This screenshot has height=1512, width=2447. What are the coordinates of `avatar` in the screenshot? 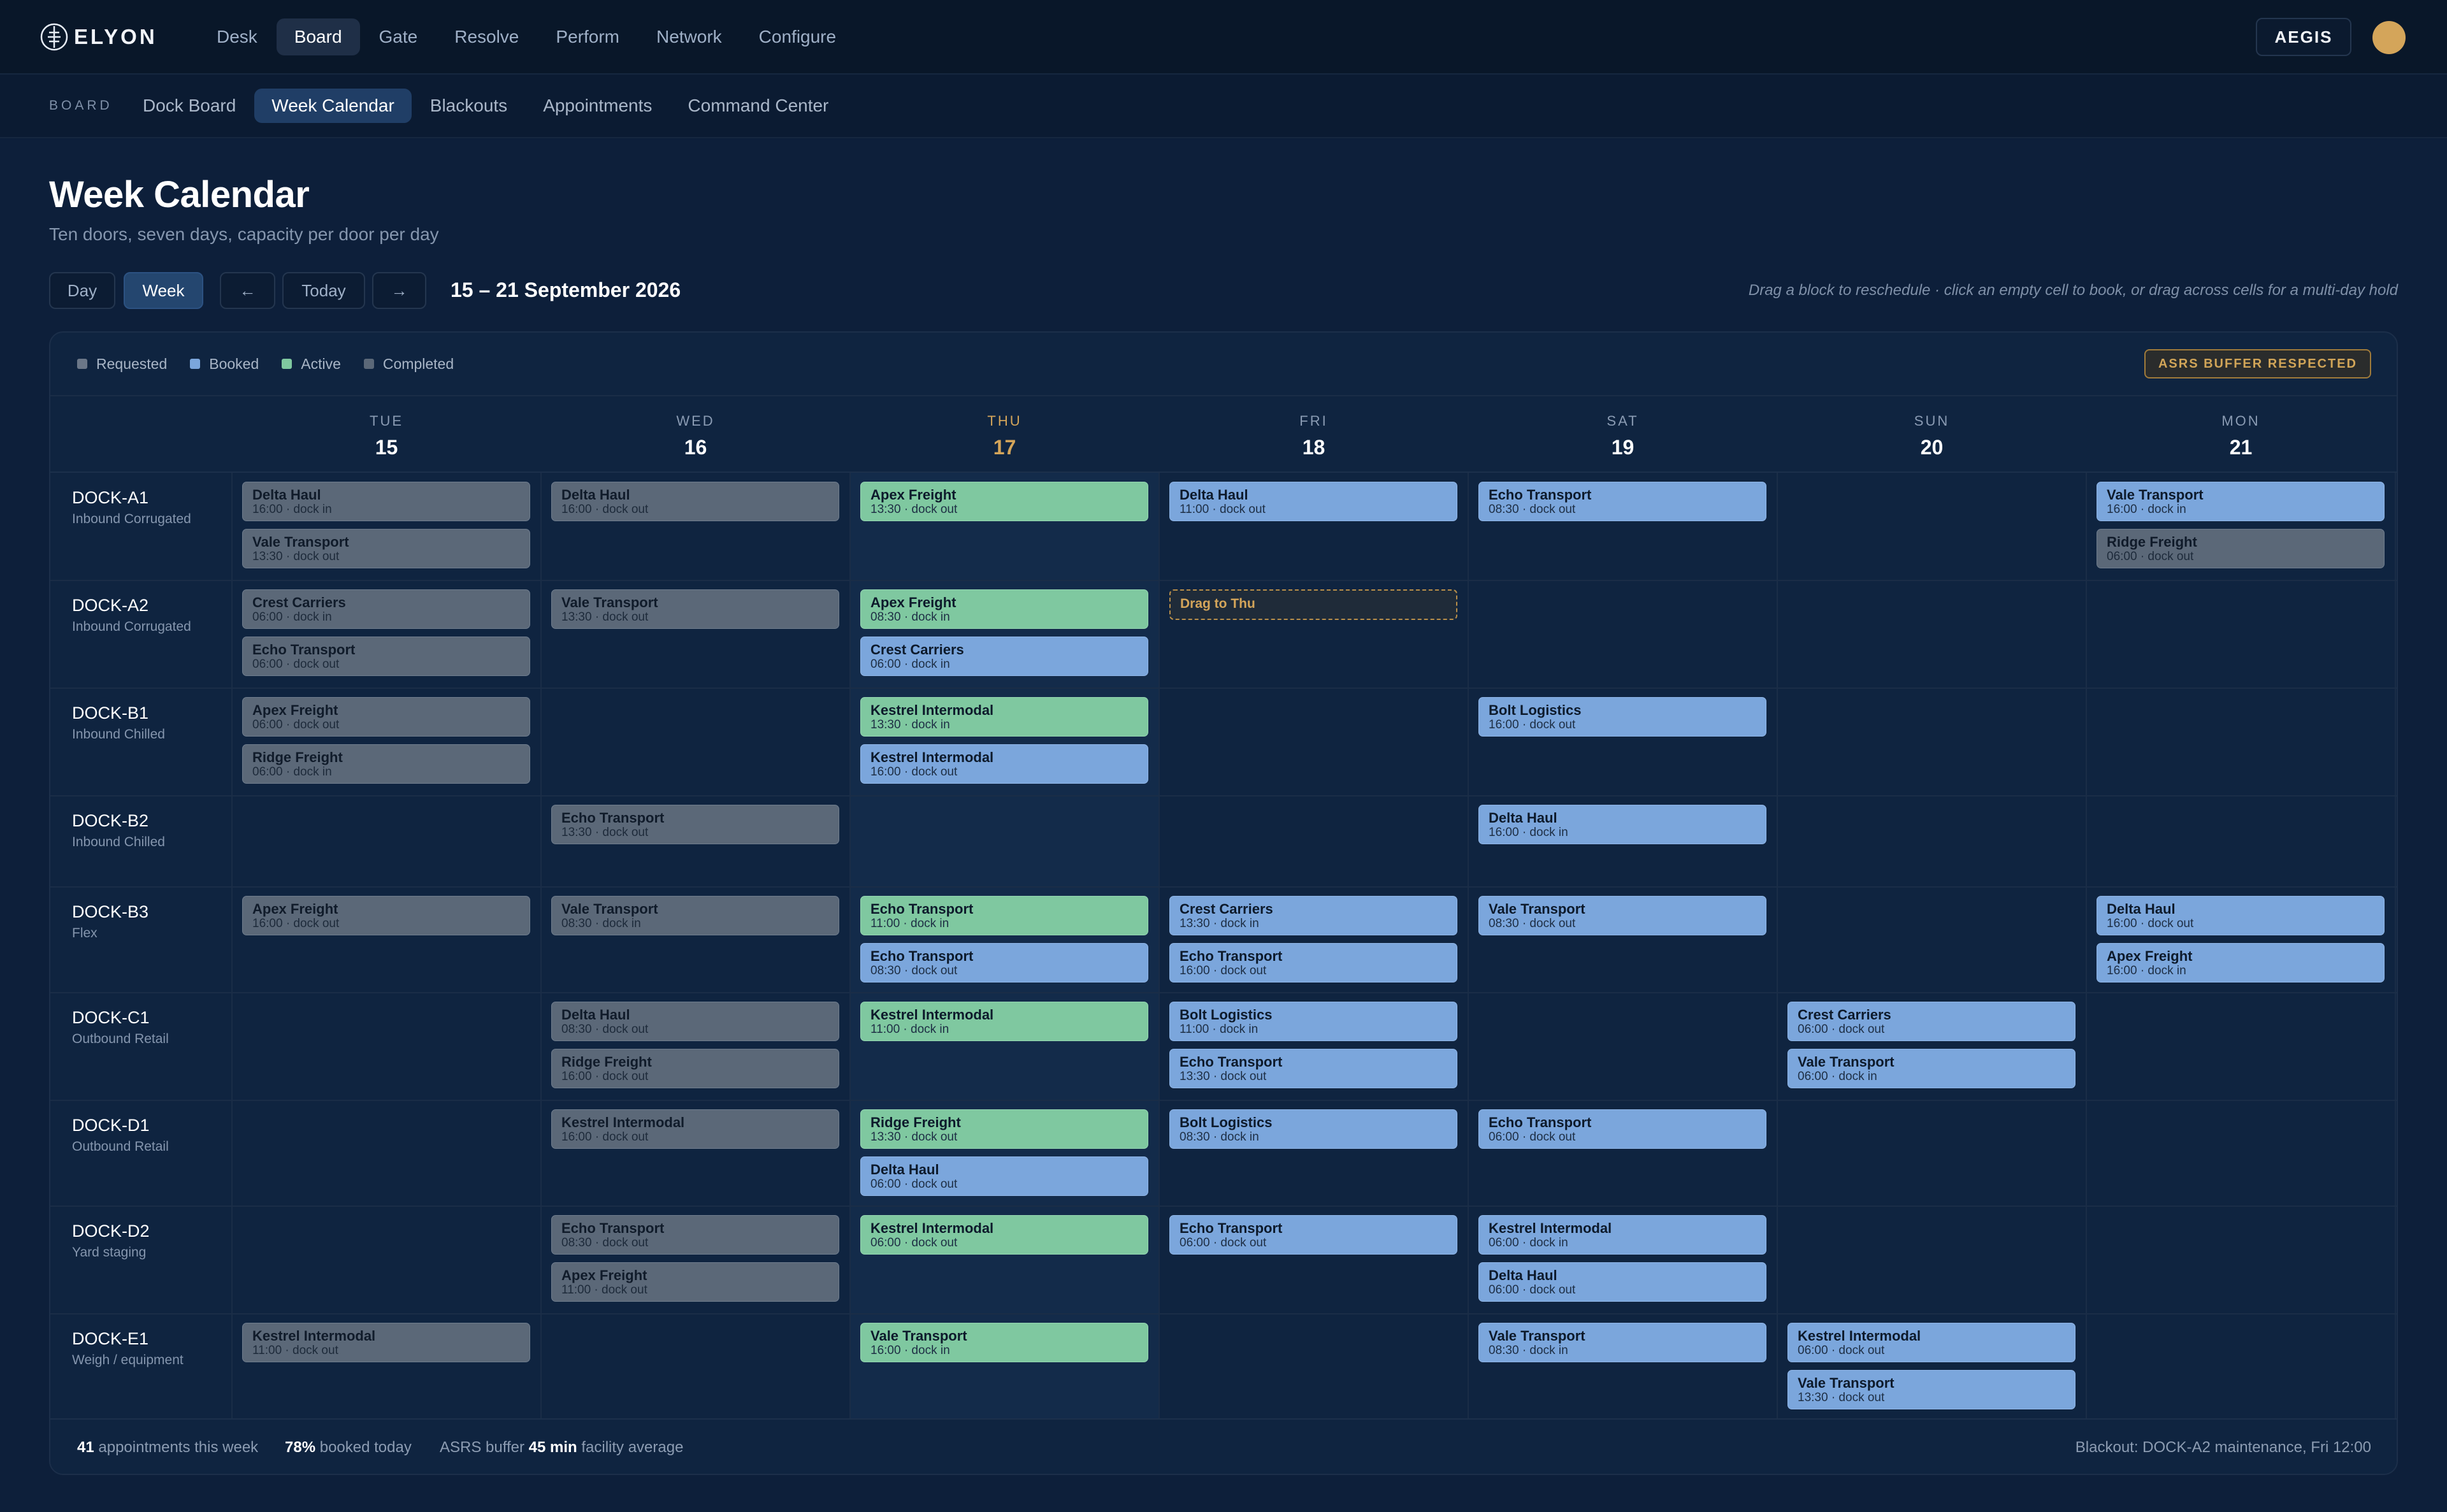 It's located at (2389, 37).